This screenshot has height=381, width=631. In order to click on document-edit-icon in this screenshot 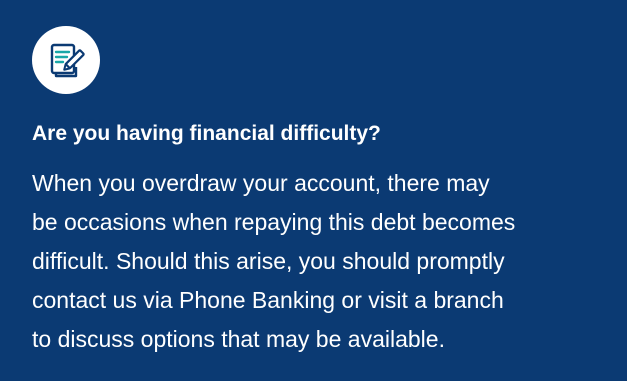, I will do `click(67, 60)`.